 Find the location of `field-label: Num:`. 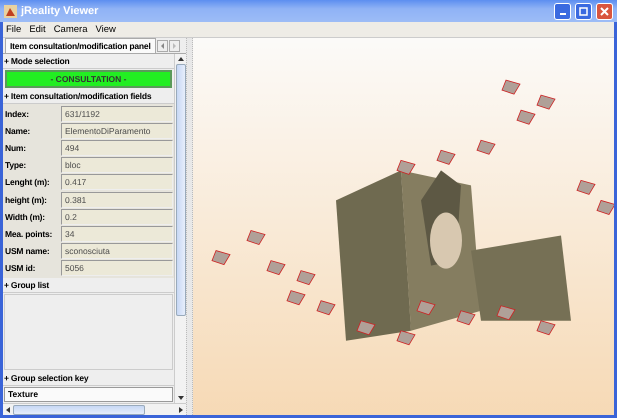

field-label: Num: is located at coordinates (15, 147).